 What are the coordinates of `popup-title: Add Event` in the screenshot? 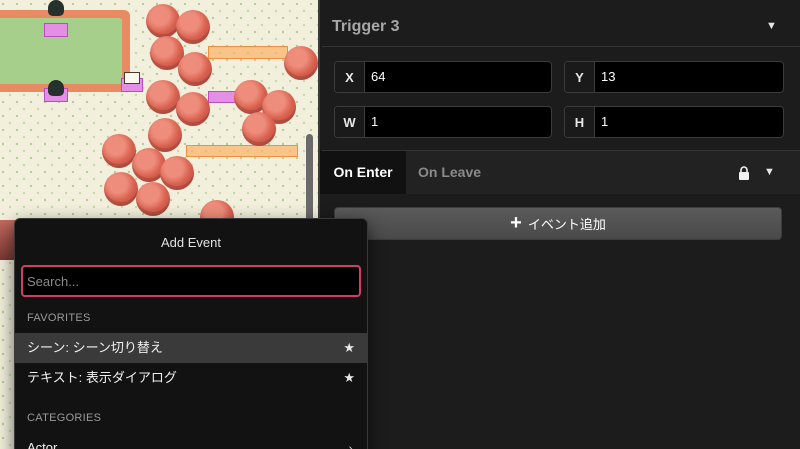 It's located at (191, 242).